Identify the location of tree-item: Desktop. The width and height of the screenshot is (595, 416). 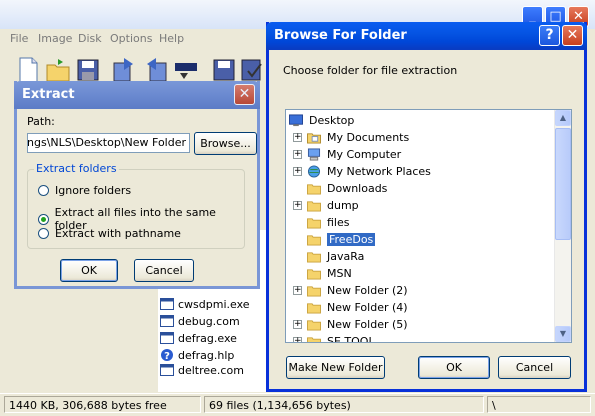
(321, 120).